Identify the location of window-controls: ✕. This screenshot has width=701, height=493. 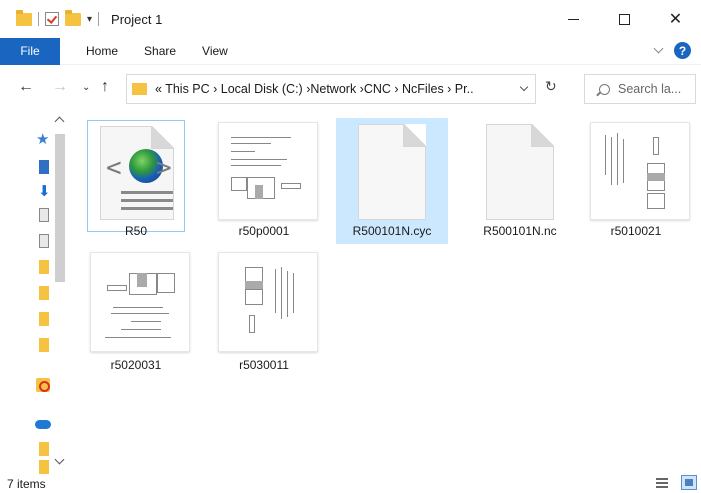
(624, 19).